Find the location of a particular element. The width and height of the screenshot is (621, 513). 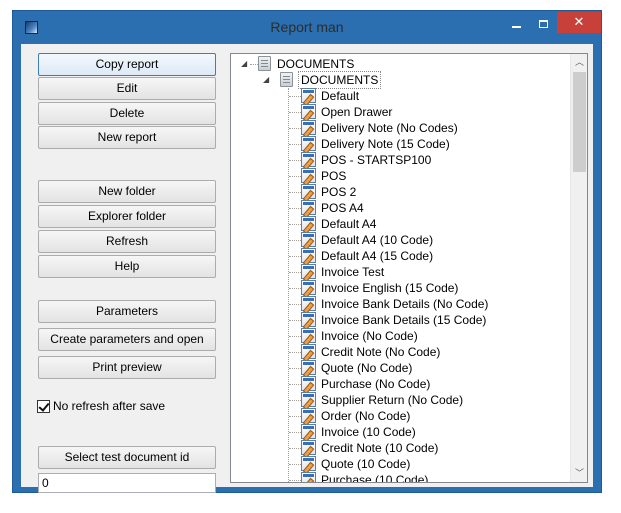

tree-item-label: Invoice (No Code) is located at coordinates (369, 336).